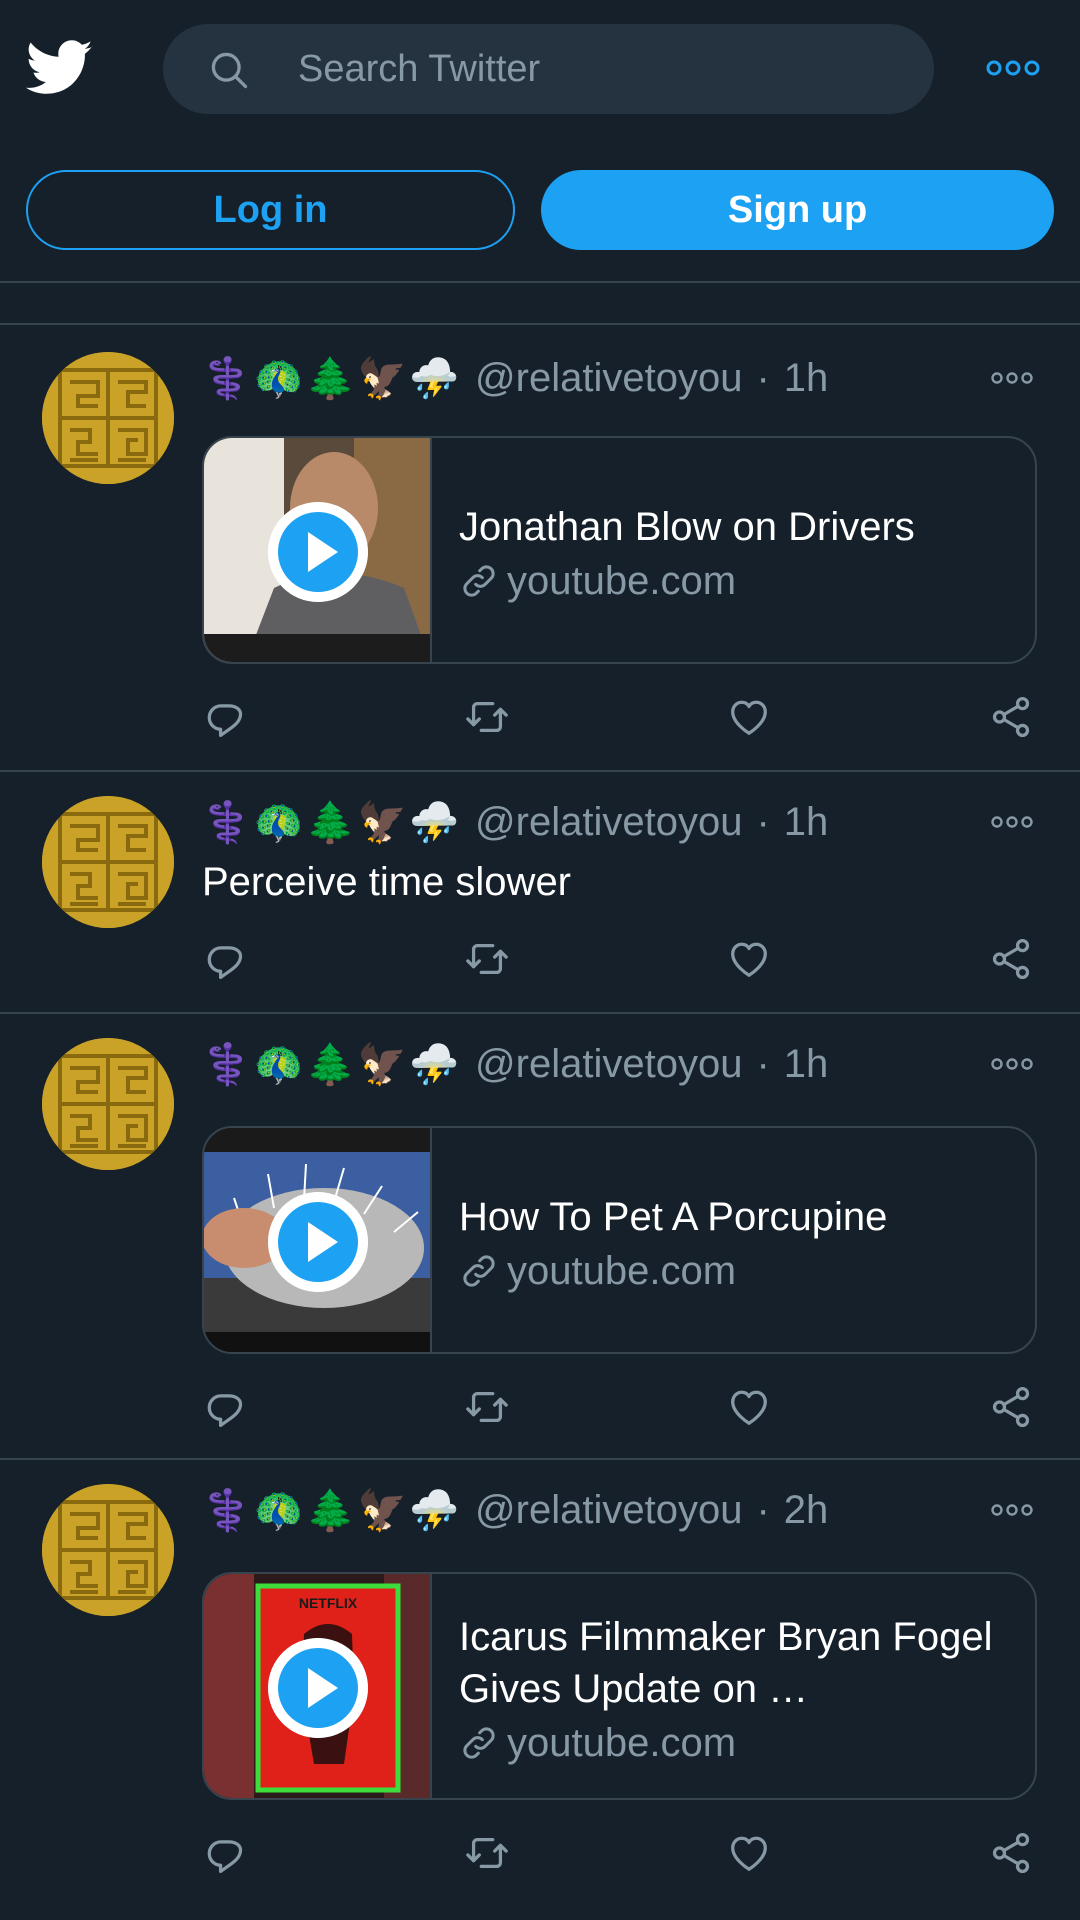 This screenshot has width=1080, height=1920. I want to click on link-card: Jonathan Blow on Drivers youtube.com, so click(619, 550).